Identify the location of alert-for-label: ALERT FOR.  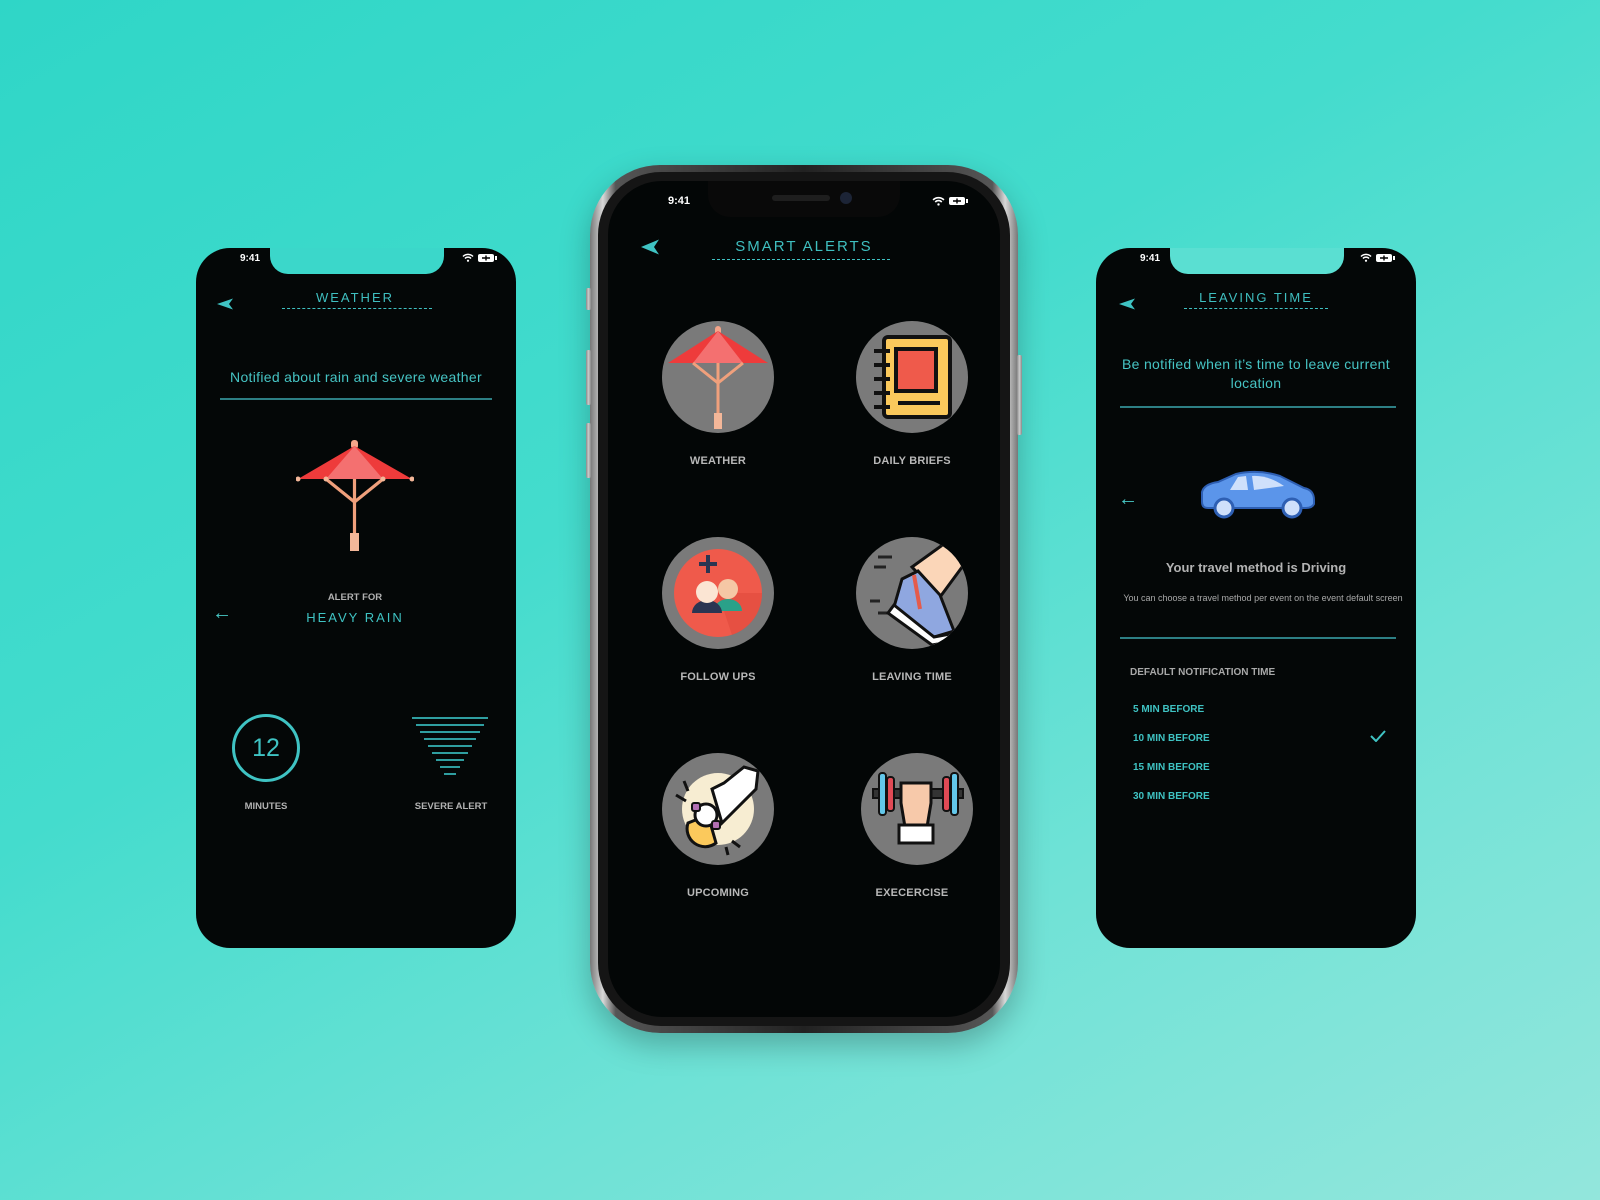
(355, 597).